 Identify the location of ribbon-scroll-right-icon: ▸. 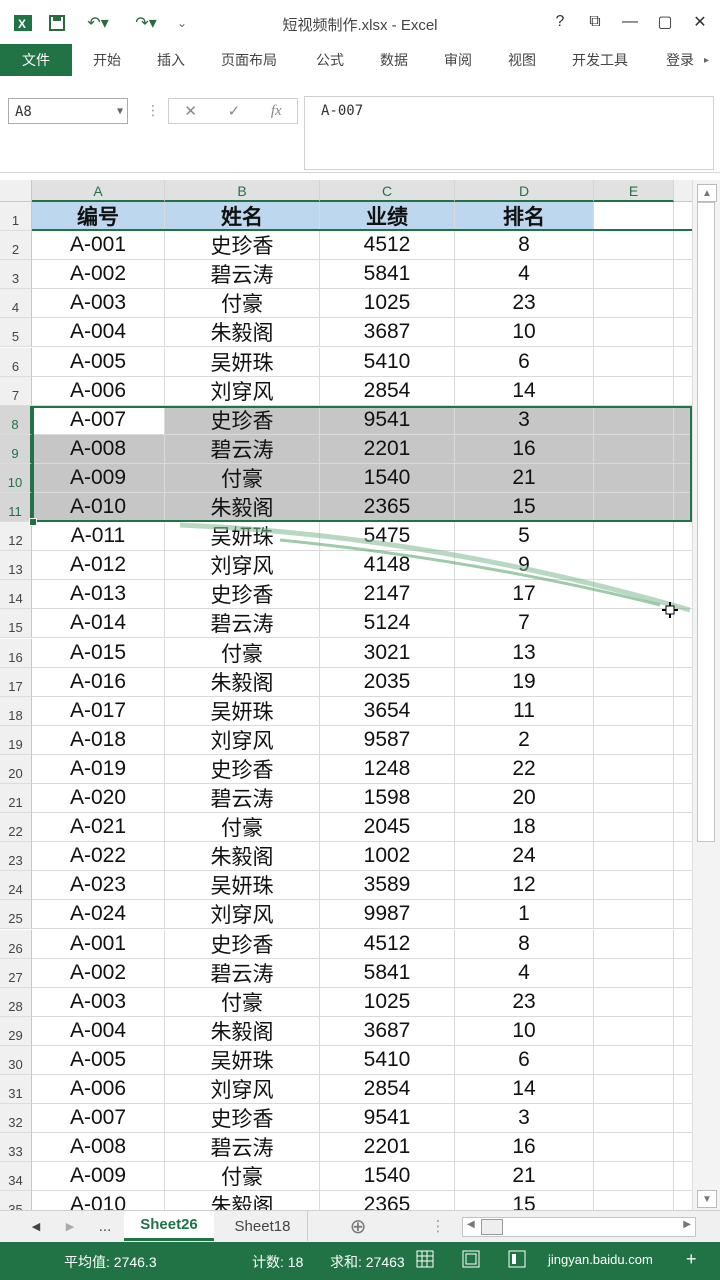
(706, 60).